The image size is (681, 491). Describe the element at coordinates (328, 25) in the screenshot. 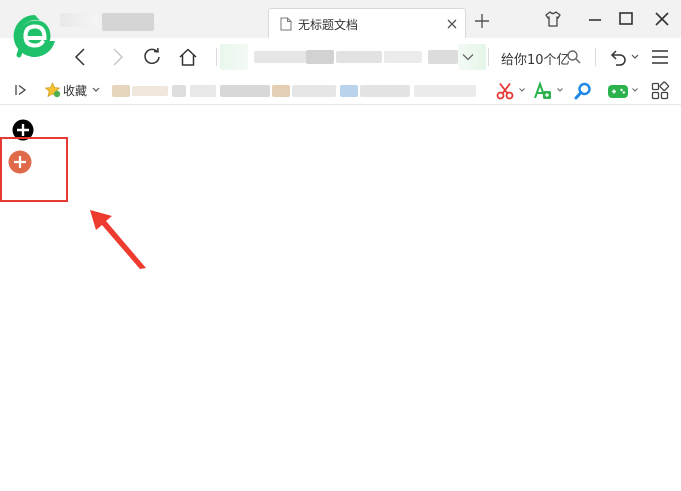

I see `tab-title: 无标题文档` at that location.